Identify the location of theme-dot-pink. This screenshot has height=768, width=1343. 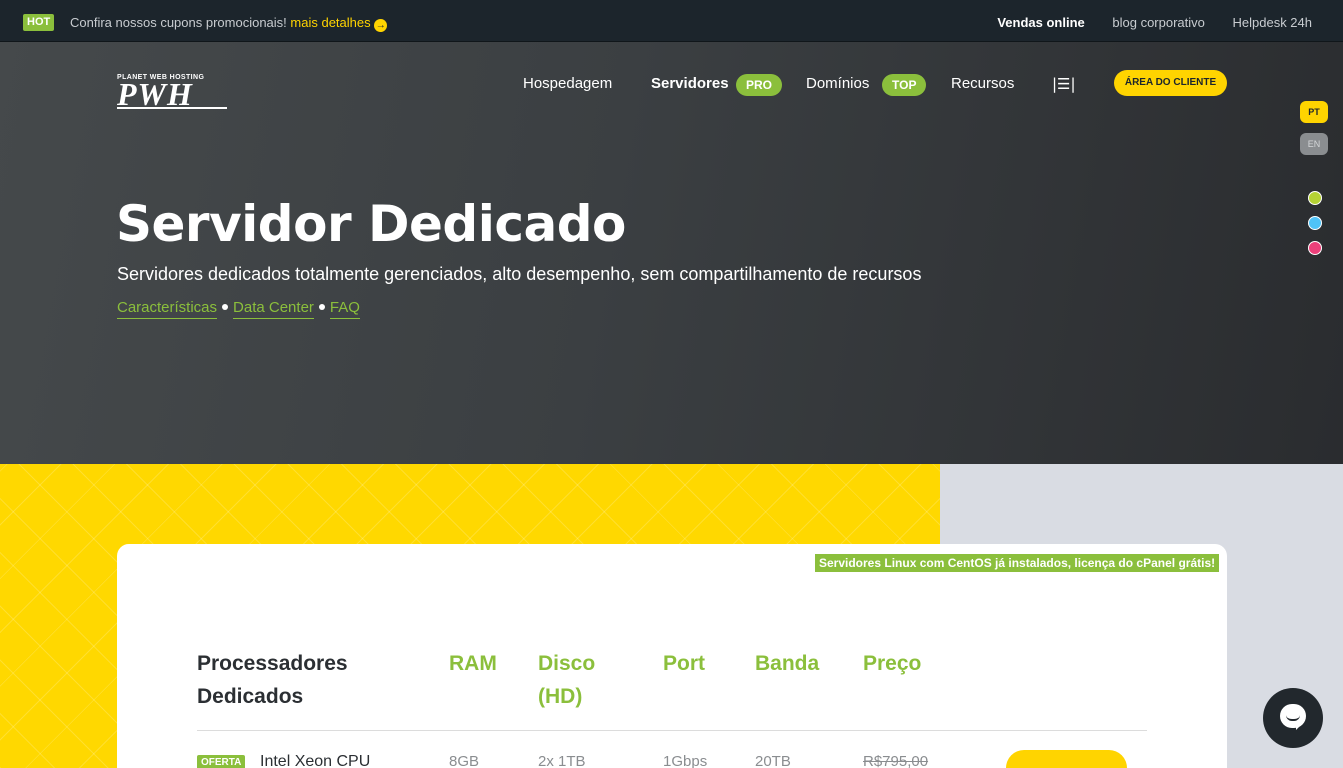
(1315, 248).